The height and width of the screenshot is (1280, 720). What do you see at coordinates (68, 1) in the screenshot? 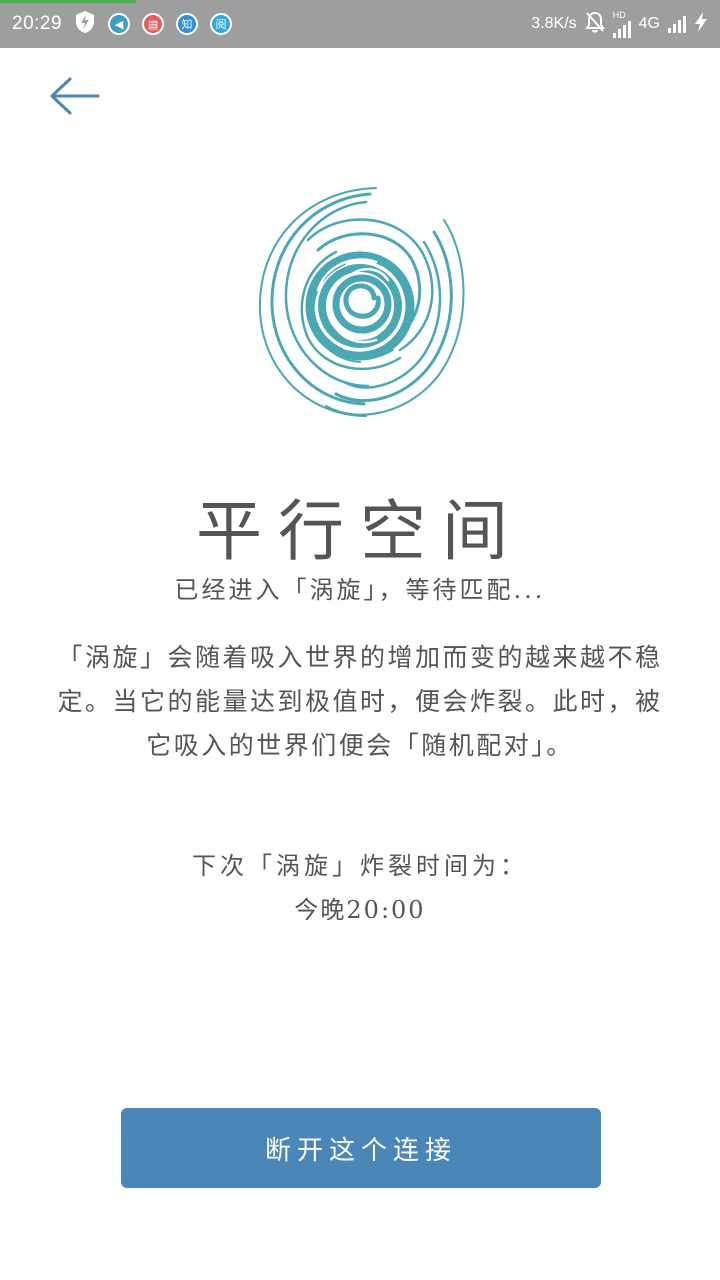
I see `status-progress-bar` at bounding box center [68, 1].